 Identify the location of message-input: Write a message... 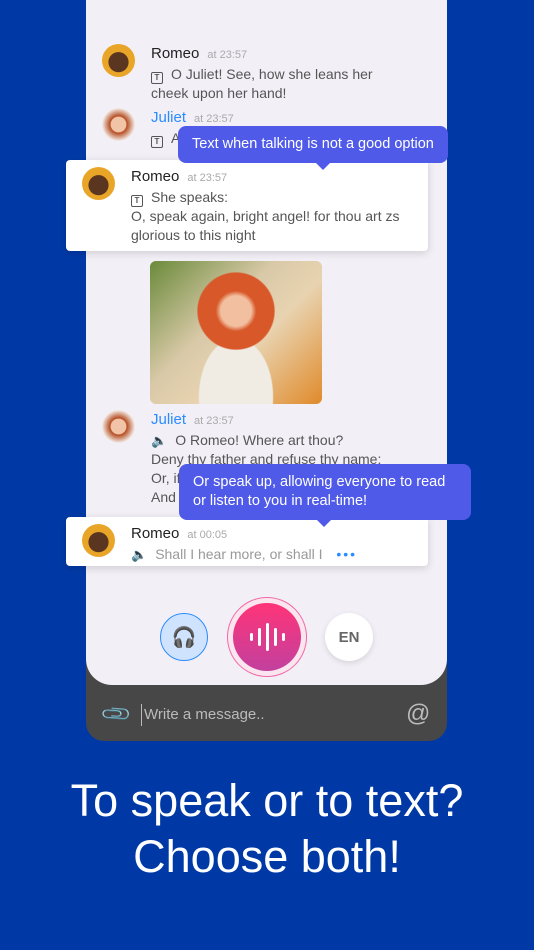
(203, 715).